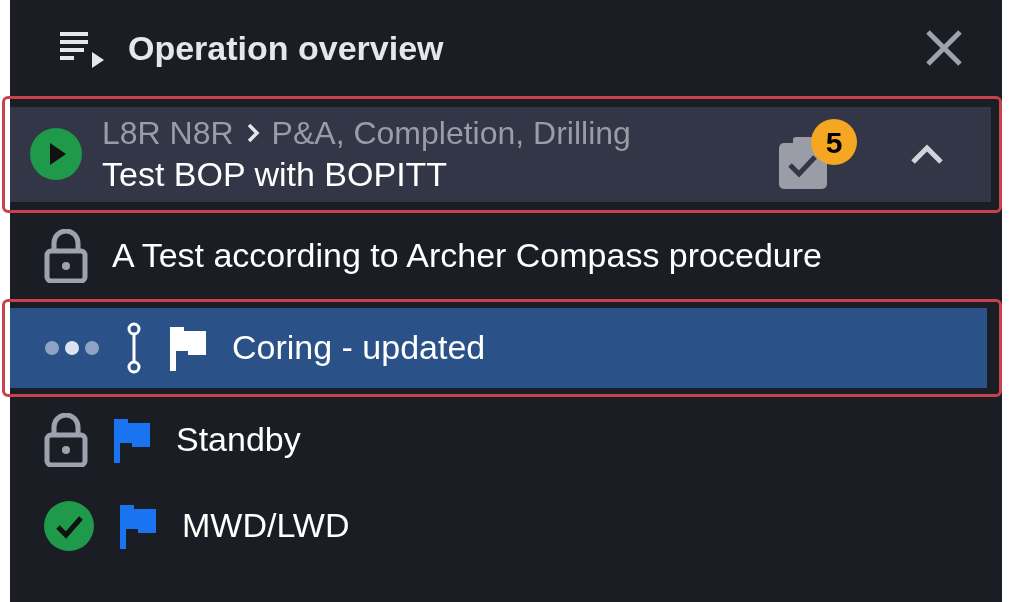 The width and height of the screenshot is (1012, 602). Describe the element at coordinates (168, 133) in the screenshot. I see `breadcrumb-path: L8R N8R` at that location.